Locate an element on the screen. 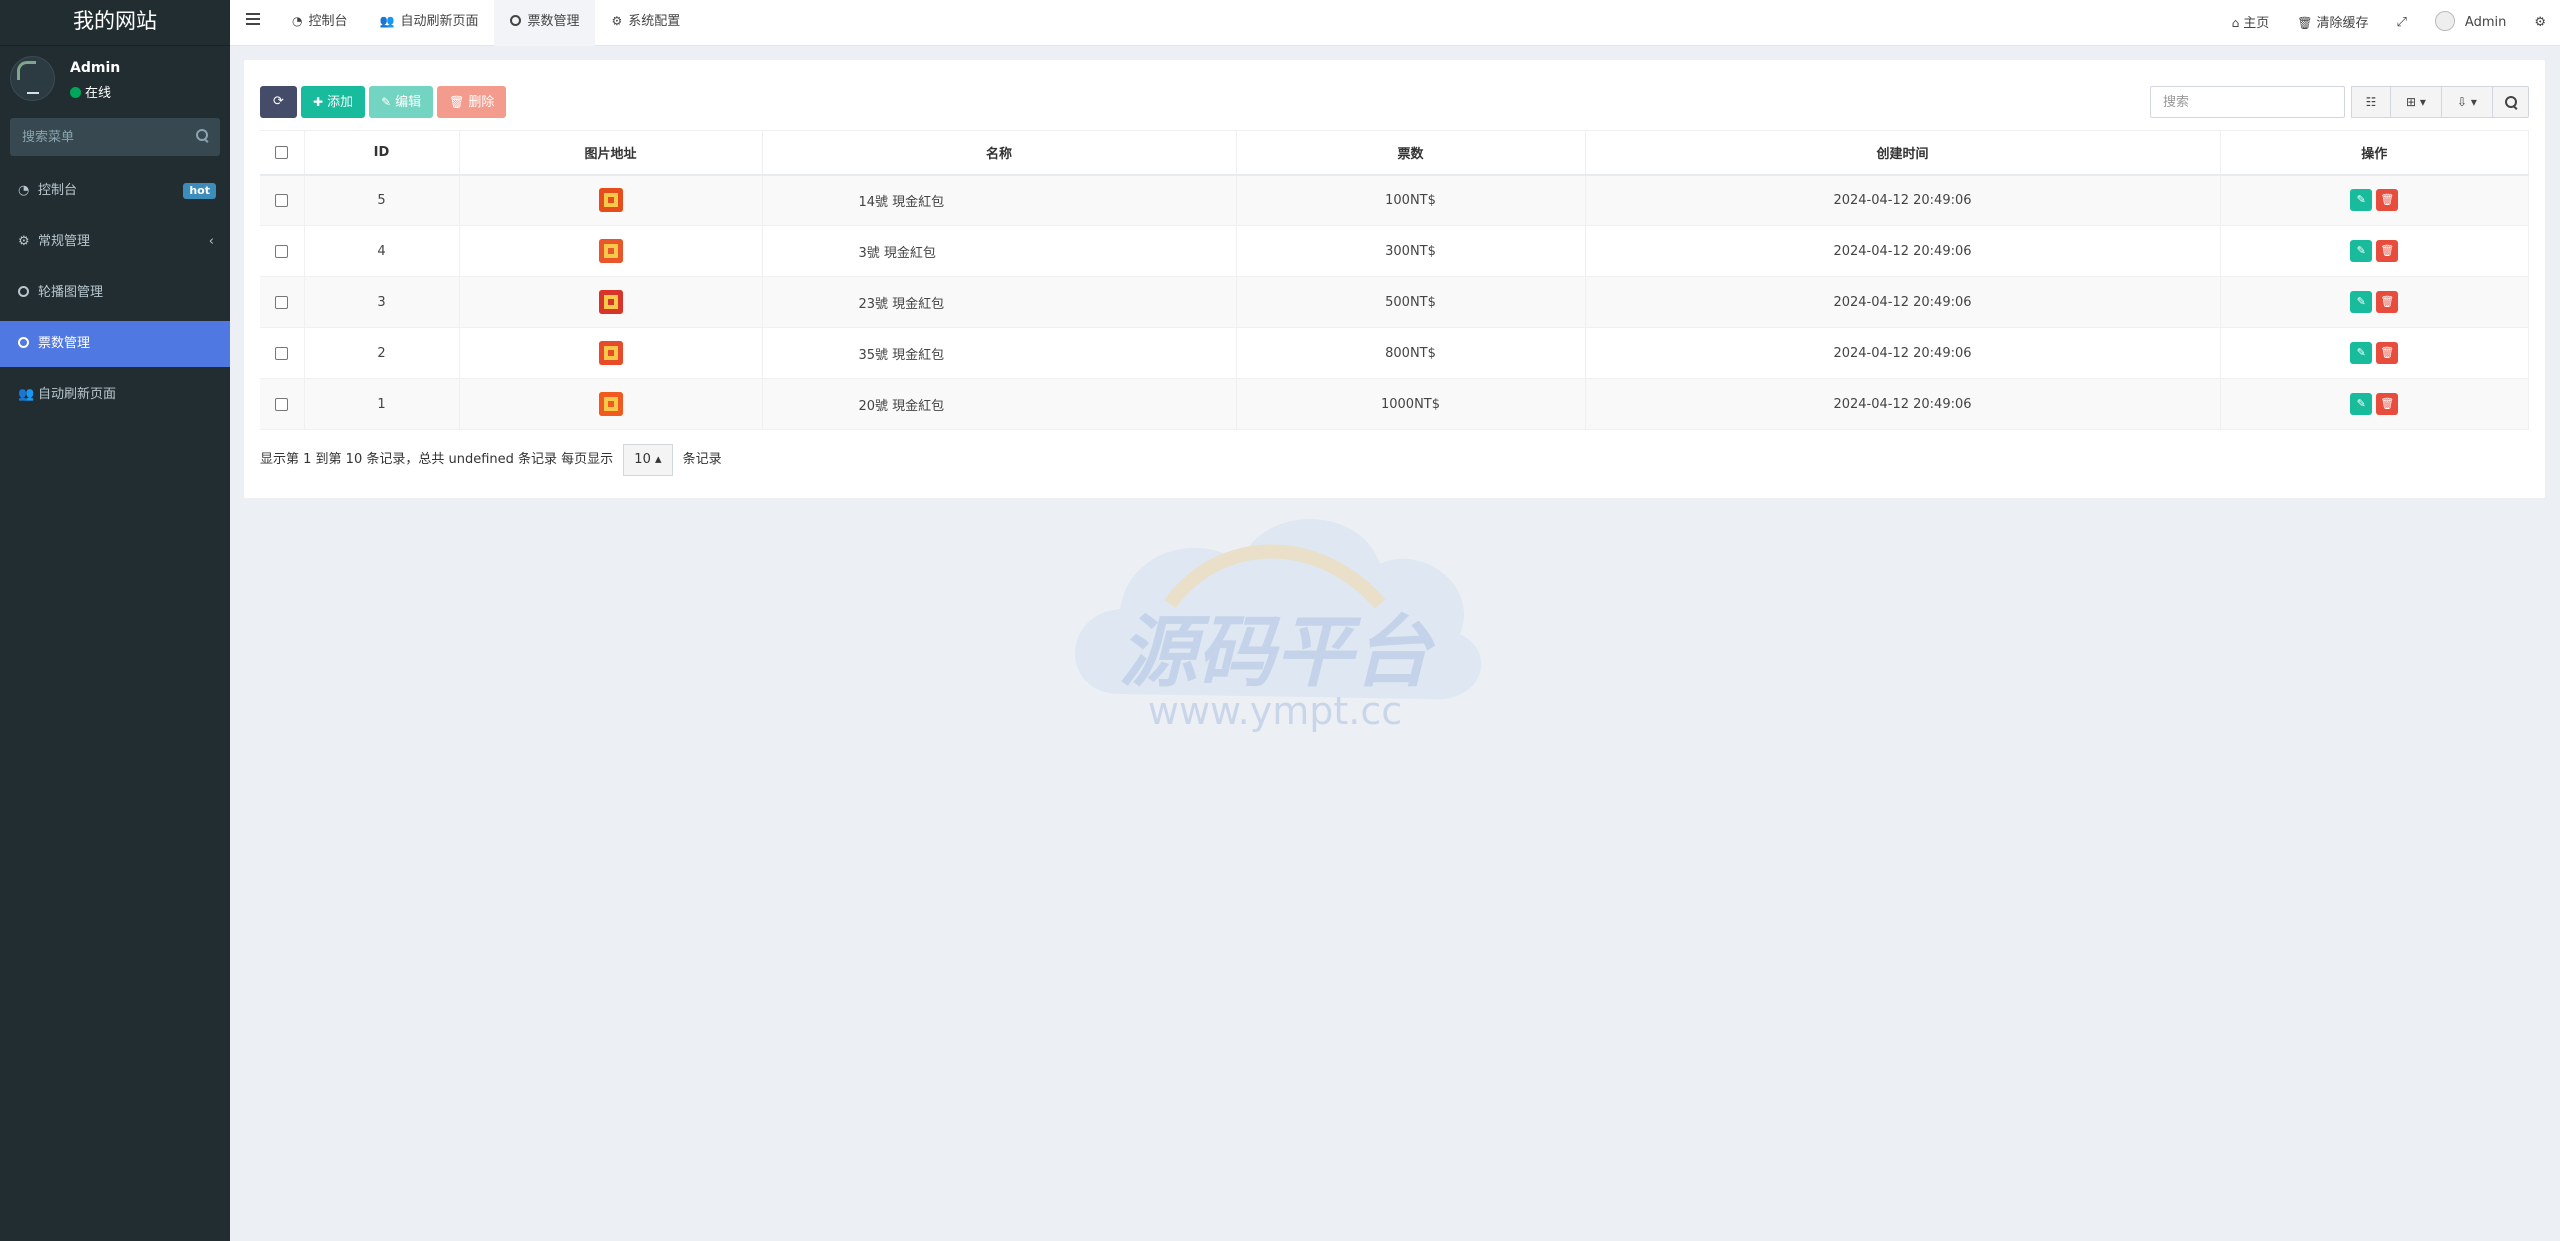 This screenshot has width=2560, height=1241. add-label: 添加 is located at coordinates (340, 102).